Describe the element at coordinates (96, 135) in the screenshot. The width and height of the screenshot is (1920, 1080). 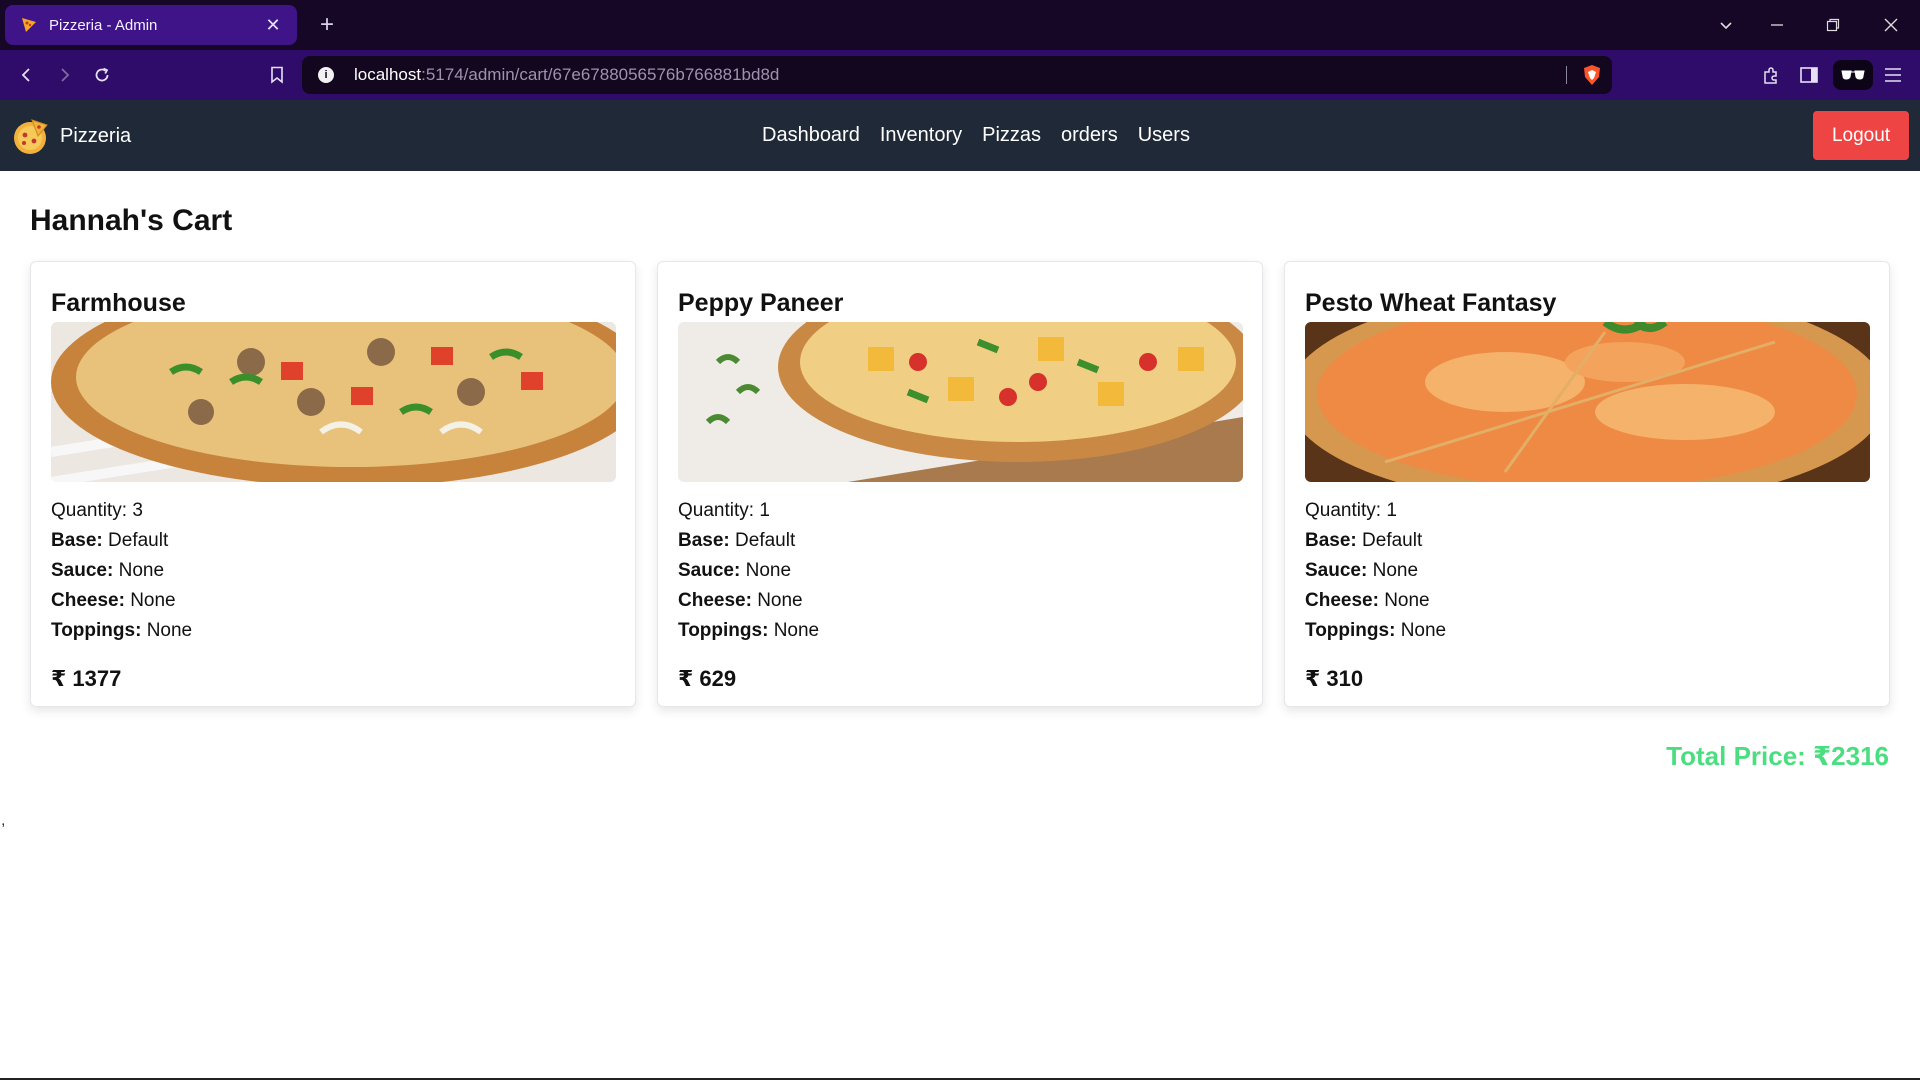
I see `brand-name: Pizzeria` at that location.